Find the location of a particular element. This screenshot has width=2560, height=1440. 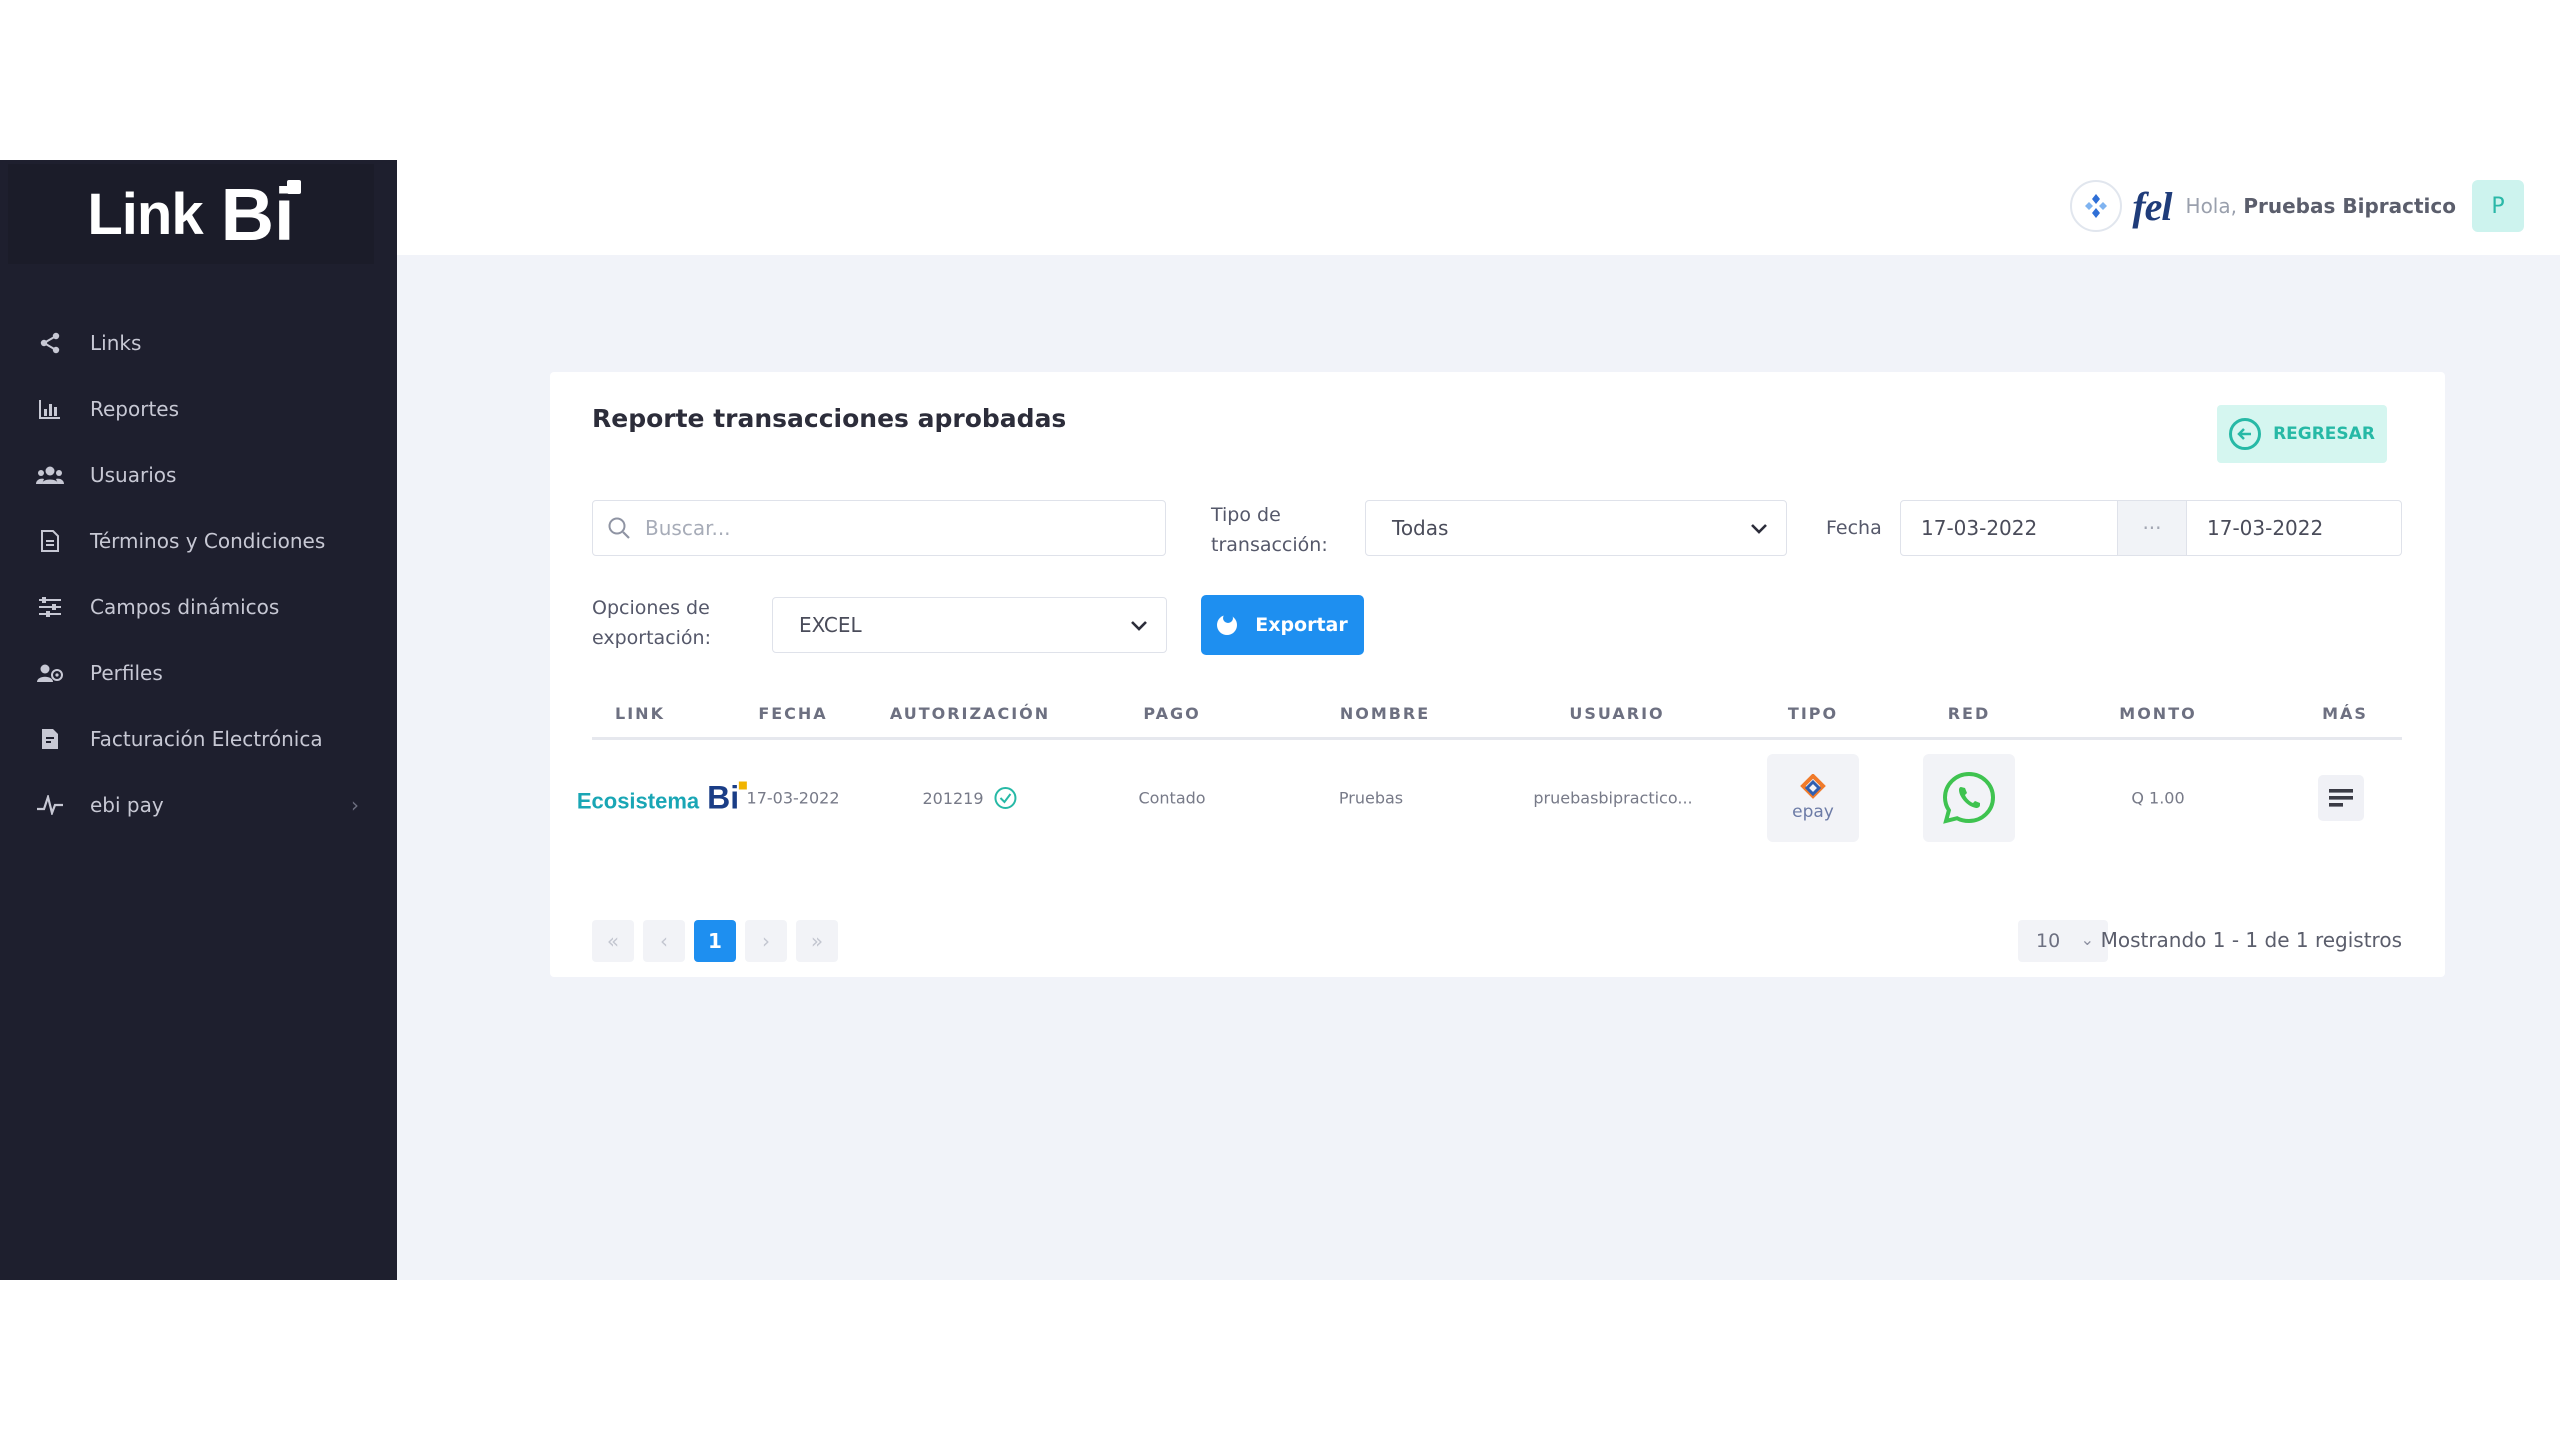

sidebar-item-label: ebi pay is located at coordinates (127, 805).